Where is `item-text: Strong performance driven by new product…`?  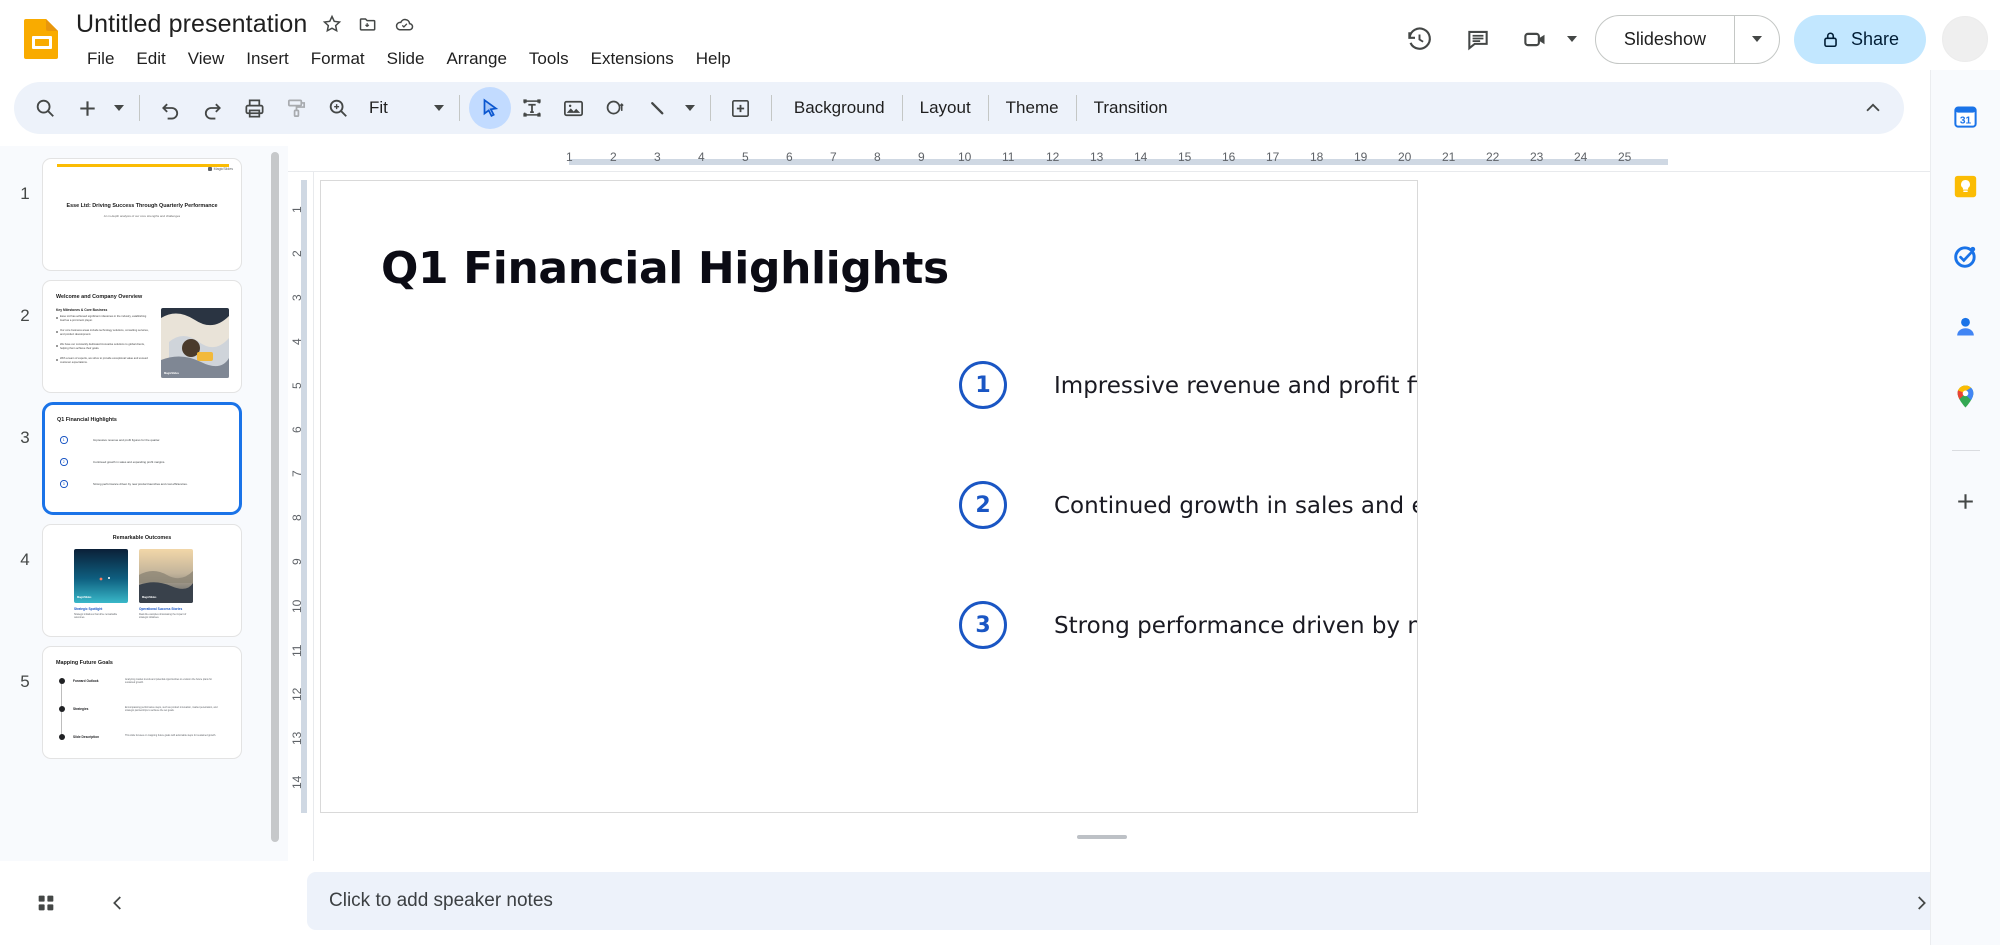 item-text: Strong performance driven by new product… is located at coordinates (1235, 626).